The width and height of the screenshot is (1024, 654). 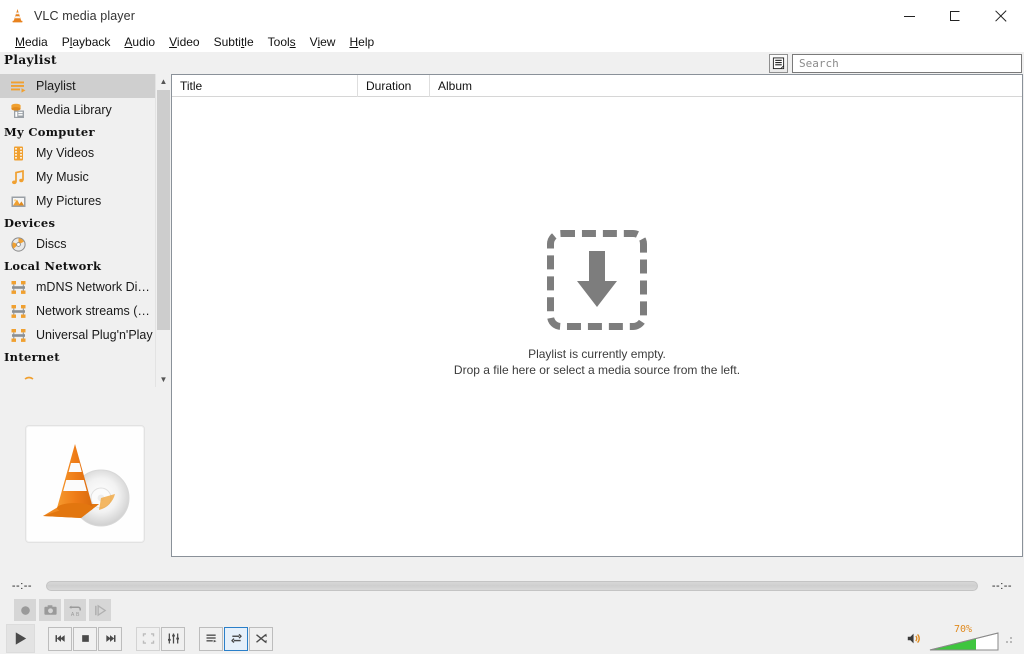 I want to click on speaker-icon, so click(x=914, y=638).